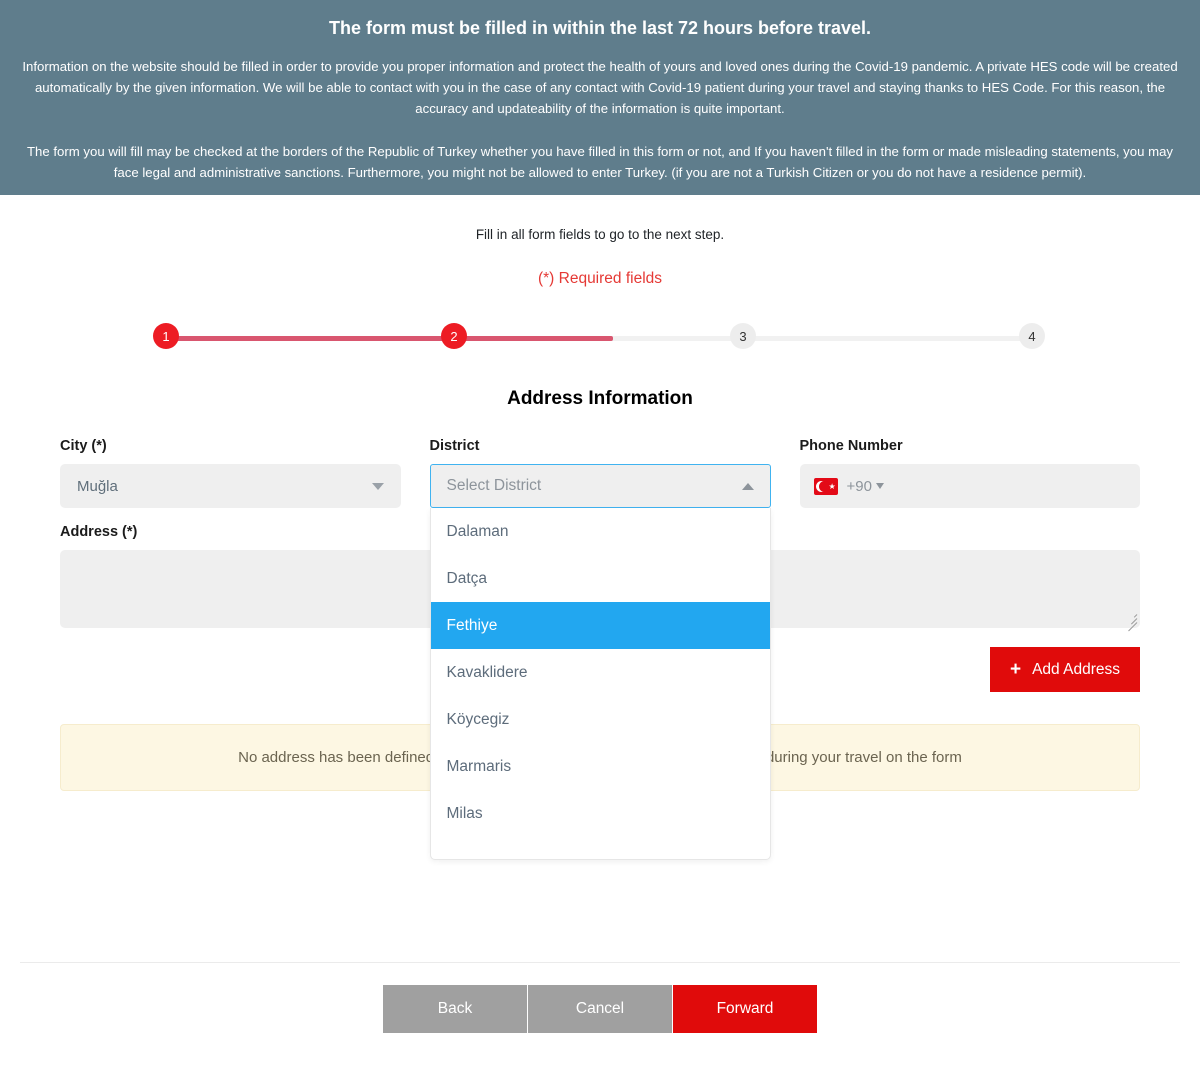  What do you see at coordinates (600, 962) in the screenshot?
I see `footer-divider` at bounding box center [600, 962].